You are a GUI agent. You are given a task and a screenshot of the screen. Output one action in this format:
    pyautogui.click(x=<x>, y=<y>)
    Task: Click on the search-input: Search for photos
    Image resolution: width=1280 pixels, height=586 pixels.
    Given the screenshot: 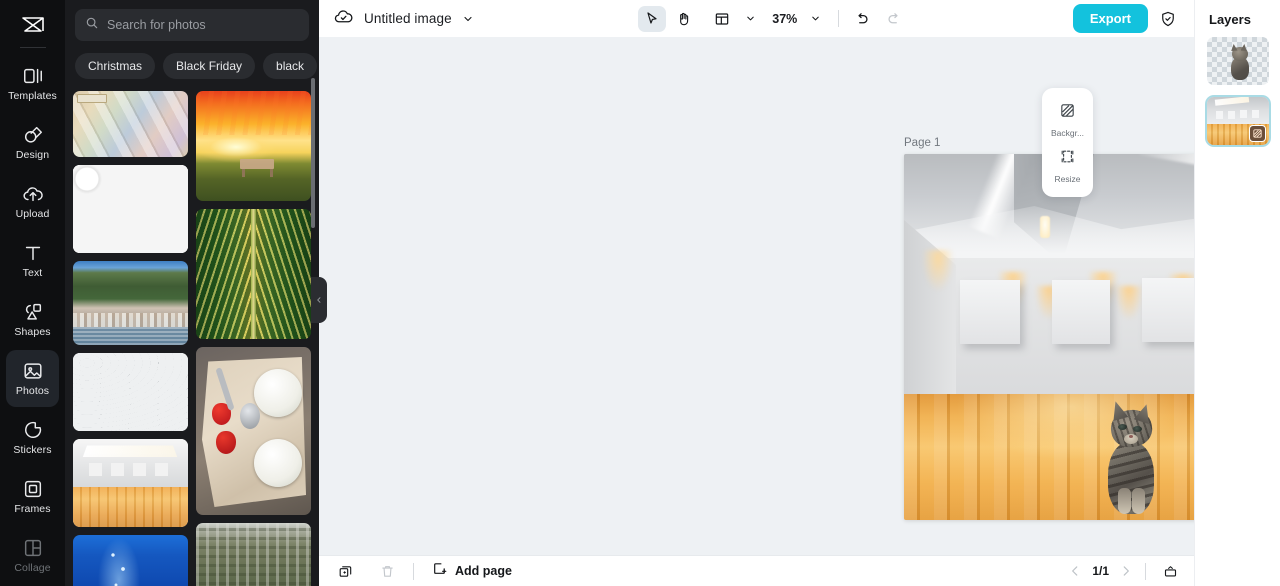 What is the action you would take?
    pyautogui.click(x=192, y=25)
    